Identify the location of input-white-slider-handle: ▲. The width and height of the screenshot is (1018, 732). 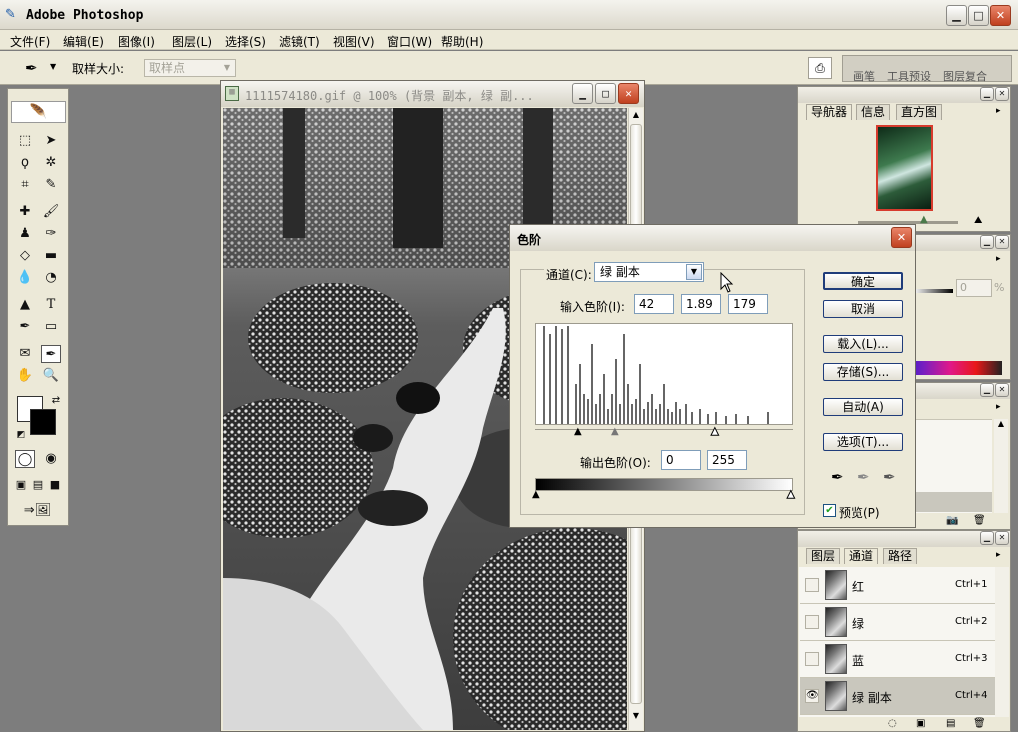
(715, 432).